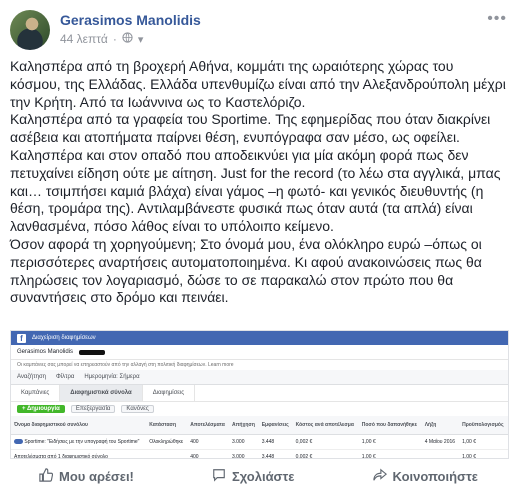 This screenshot has width=517, height=486. What do you see at coordinates (325, 425) in the screenshot?
I see `col-cost-per-result: Κόστος ανά αποτέλεσμα` at bounding box center [325, 425].